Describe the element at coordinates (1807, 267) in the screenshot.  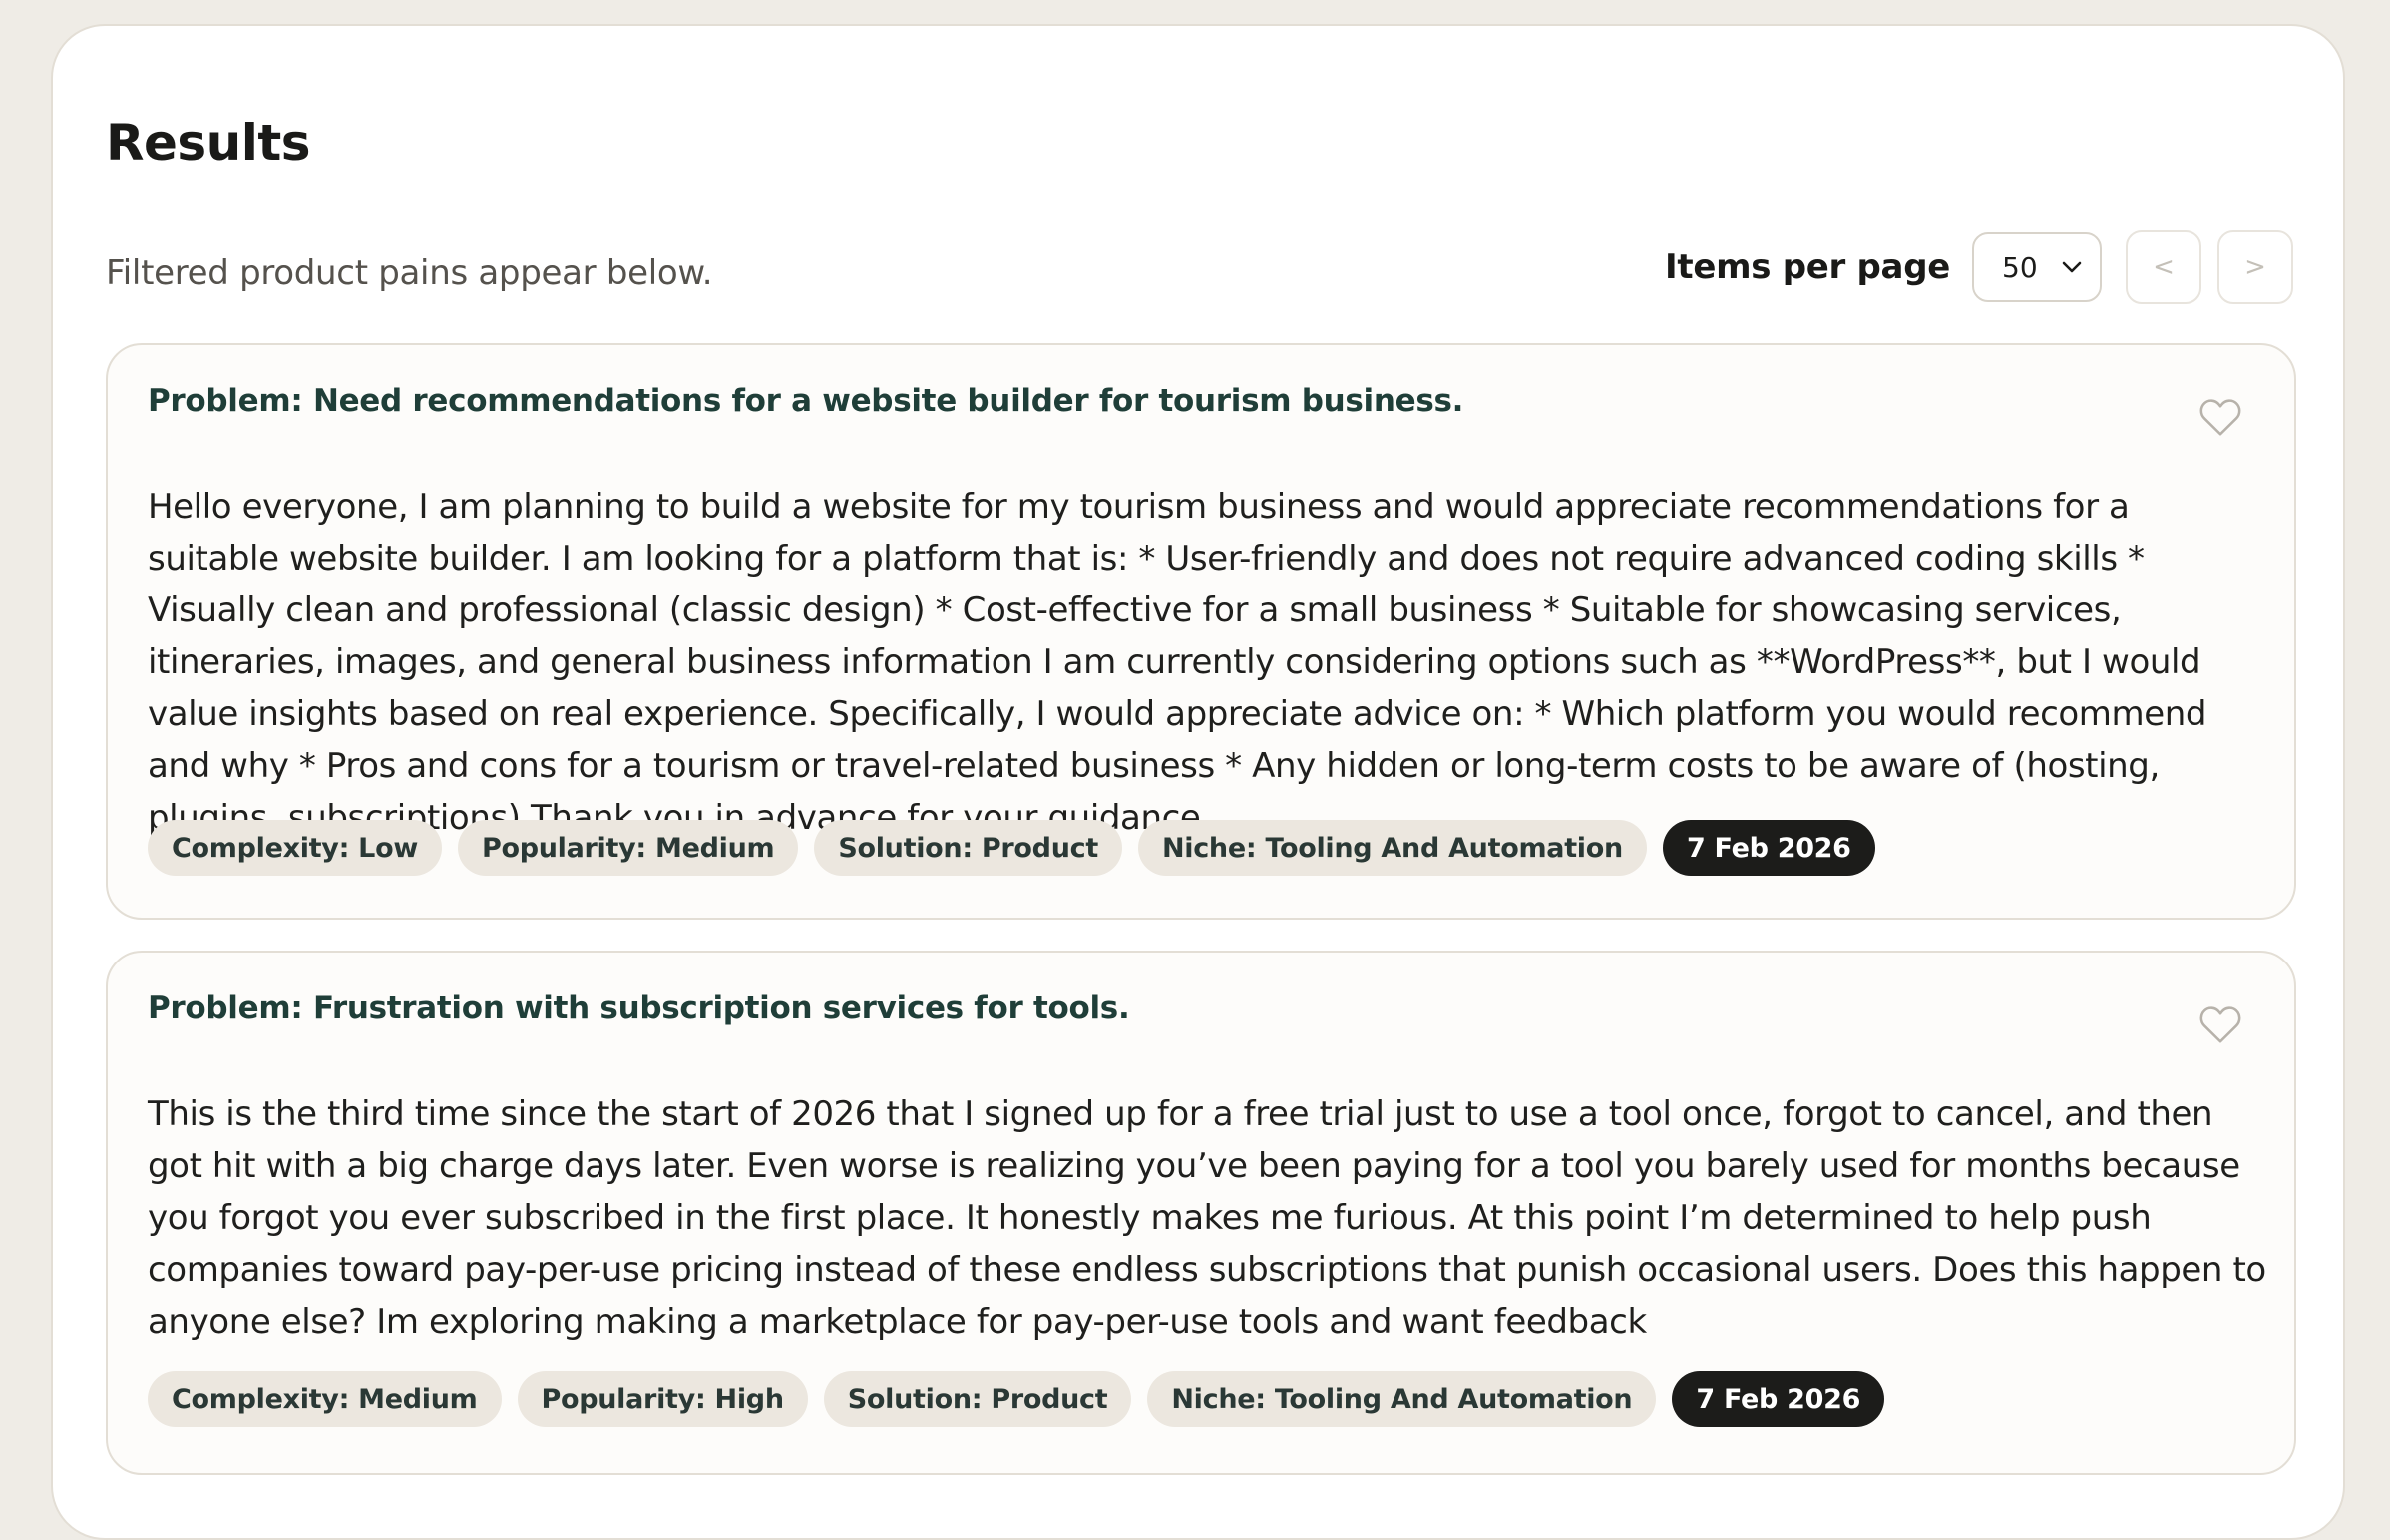
I see `items-per-page-label: Items per page` at that location.